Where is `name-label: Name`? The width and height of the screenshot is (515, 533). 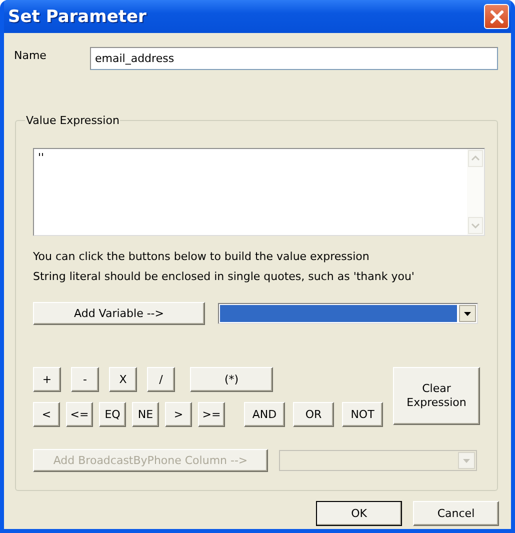 name-label: Name is located at coordinates (31, 55).